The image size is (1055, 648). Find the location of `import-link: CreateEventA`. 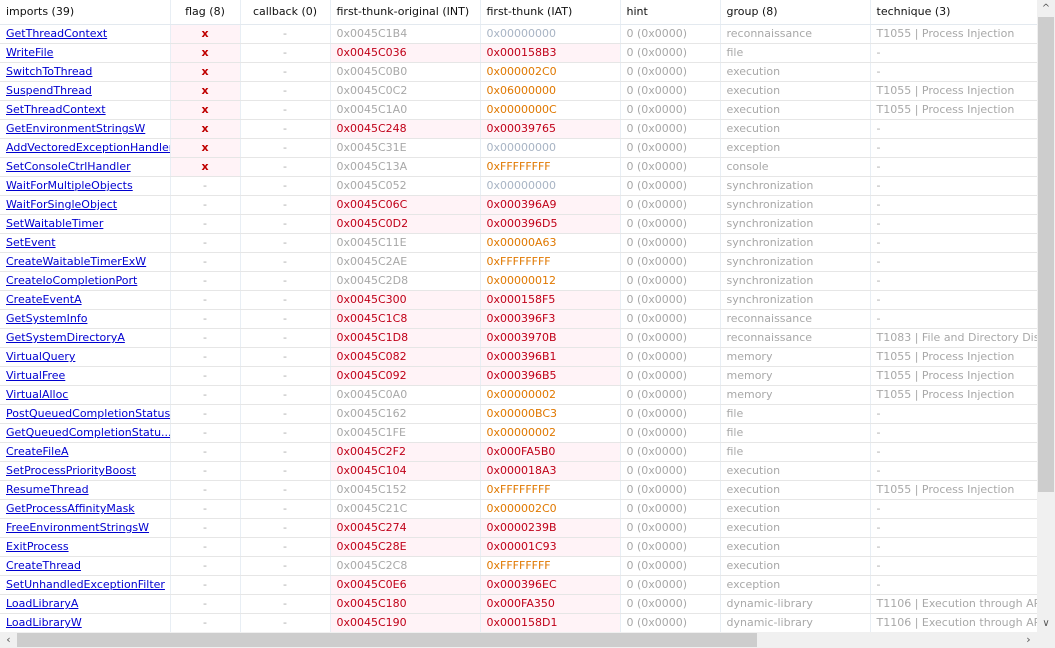

import-link: CreateEventA is located at coordinates (44, 299).